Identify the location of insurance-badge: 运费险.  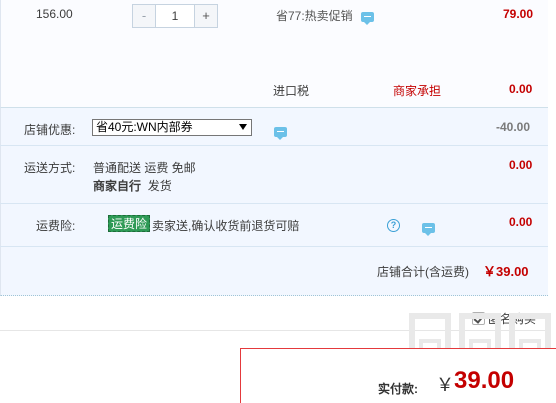
(129, 223).